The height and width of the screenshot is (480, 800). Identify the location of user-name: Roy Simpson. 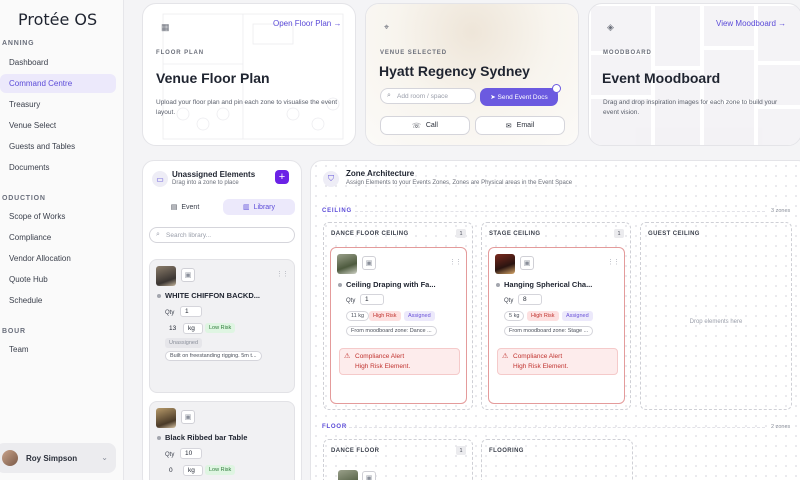
(52, 458).